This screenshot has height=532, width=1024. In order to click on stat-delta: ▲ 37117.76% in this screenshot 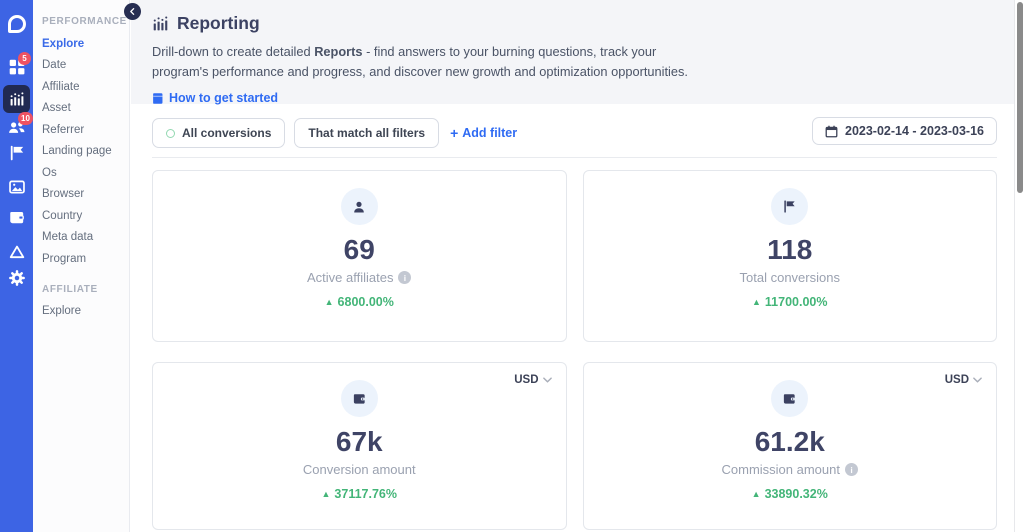, I will do `click(359, 494)`.